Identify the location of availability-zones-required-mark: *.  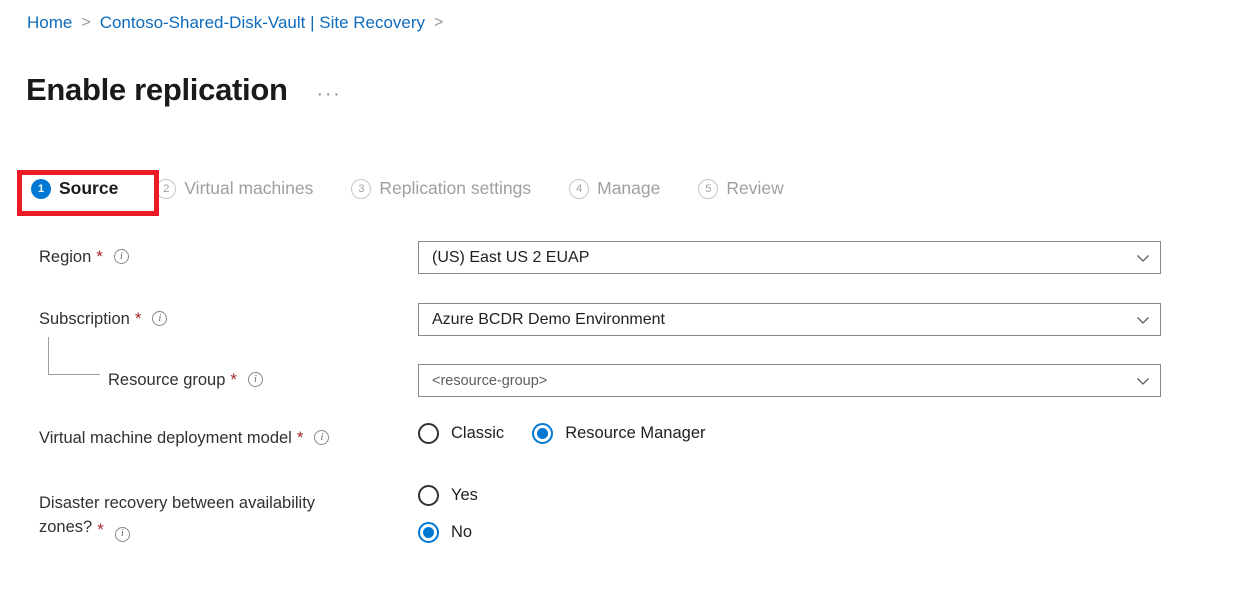
(100, 529).